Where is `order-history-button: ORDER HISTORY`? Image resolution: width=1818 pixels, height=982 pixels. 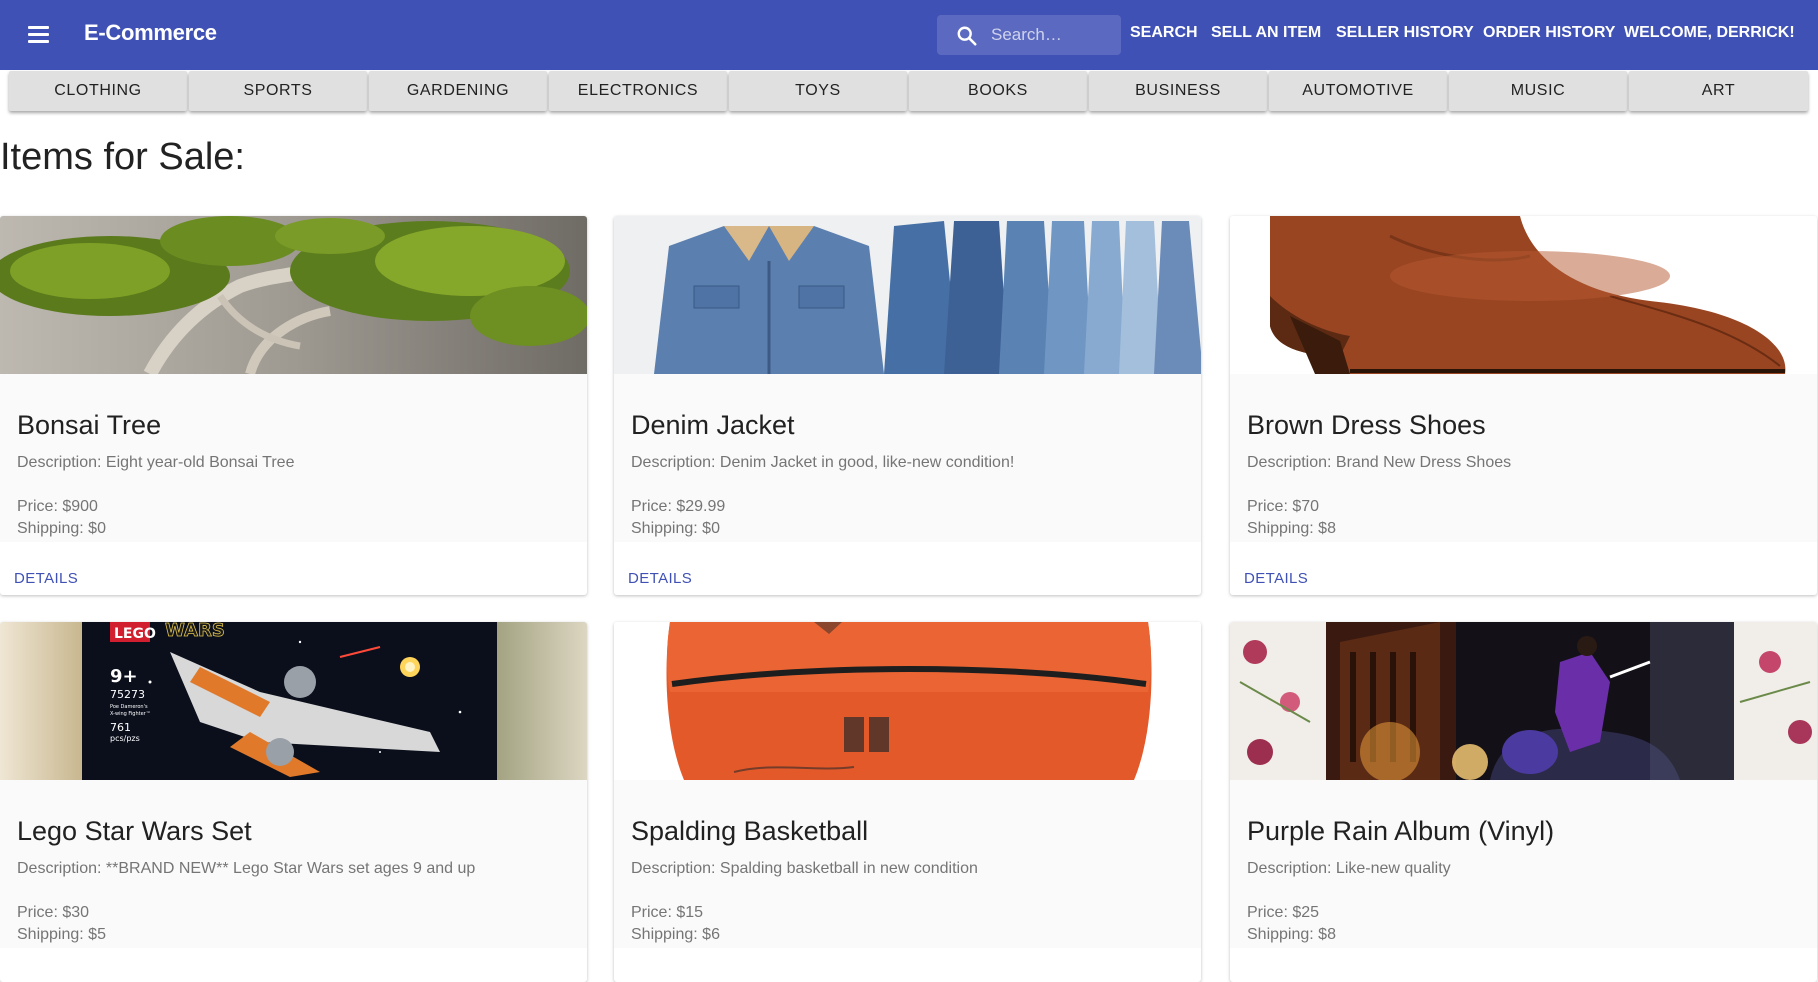 order-history-button: ORDER HISTORY is located at coordinates (1549, 33).